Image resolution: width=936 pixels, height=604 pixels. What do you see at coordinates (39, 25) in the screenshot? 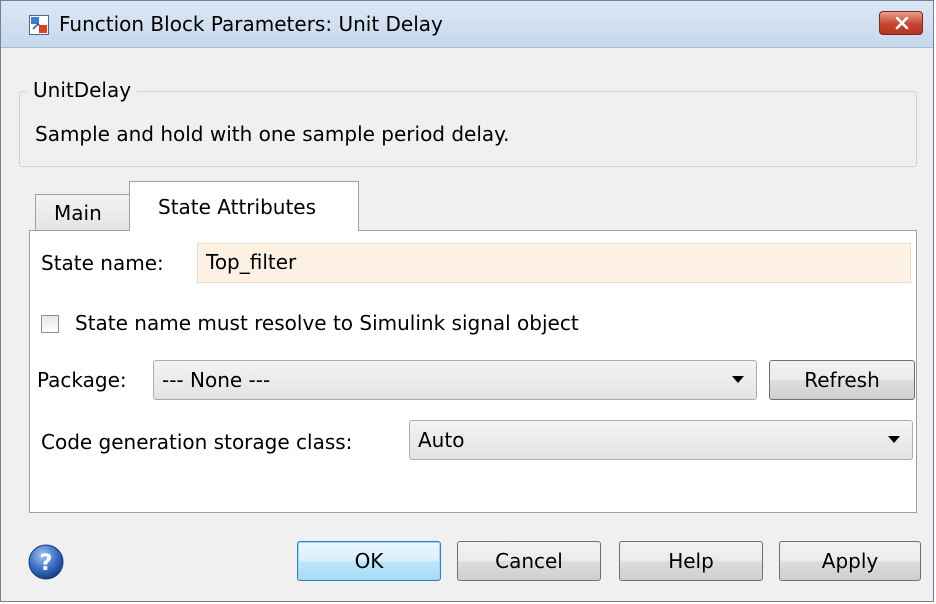
I see `simulink-block-icon` at bounding box center [39, 25].